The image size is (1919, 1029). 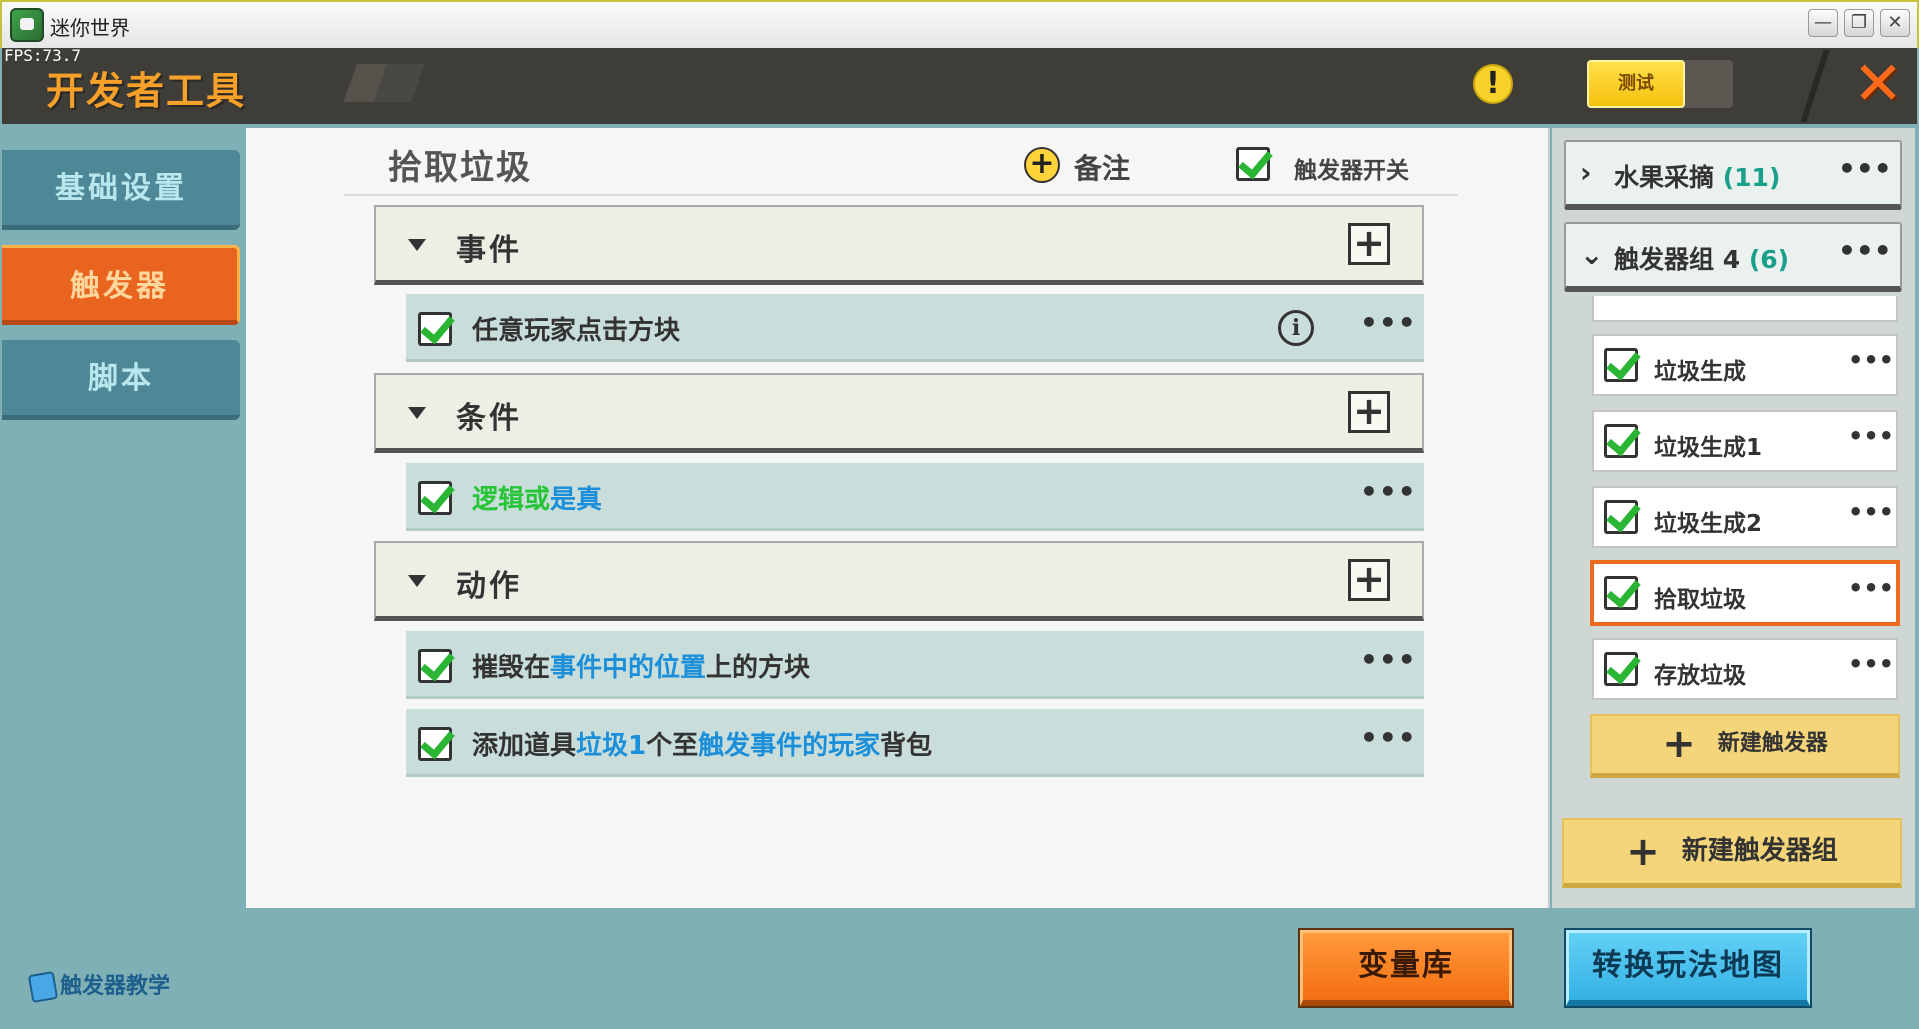 What do you see at coordinates (1586, 172) in the screenshot?
I see `chevron-right-icon: ›` at bounding box center [1586, 172].